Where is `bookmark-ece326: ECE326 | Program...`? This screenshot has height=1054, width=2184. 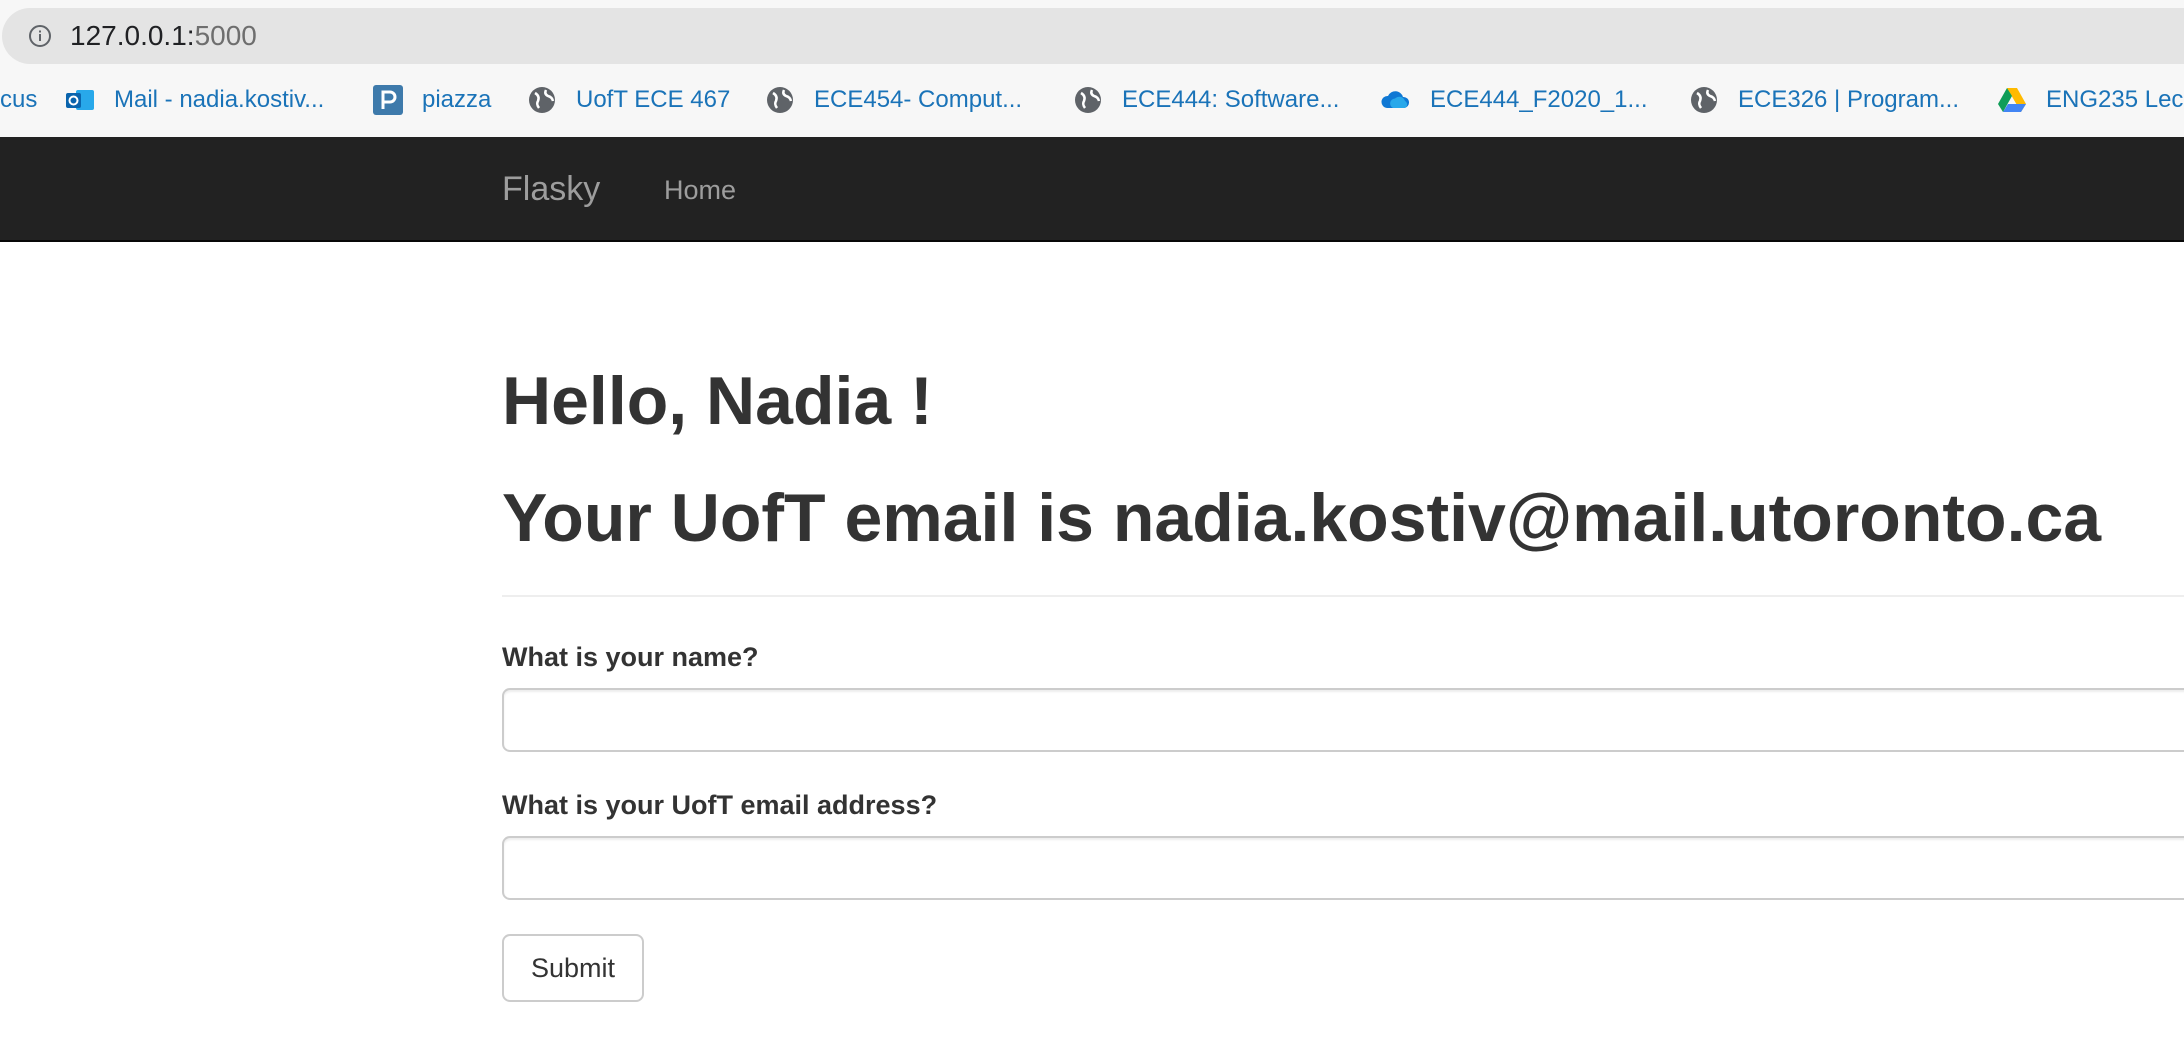 bookmark-ece326: ECE326 | Program... is located at coordinates (1823, 100).